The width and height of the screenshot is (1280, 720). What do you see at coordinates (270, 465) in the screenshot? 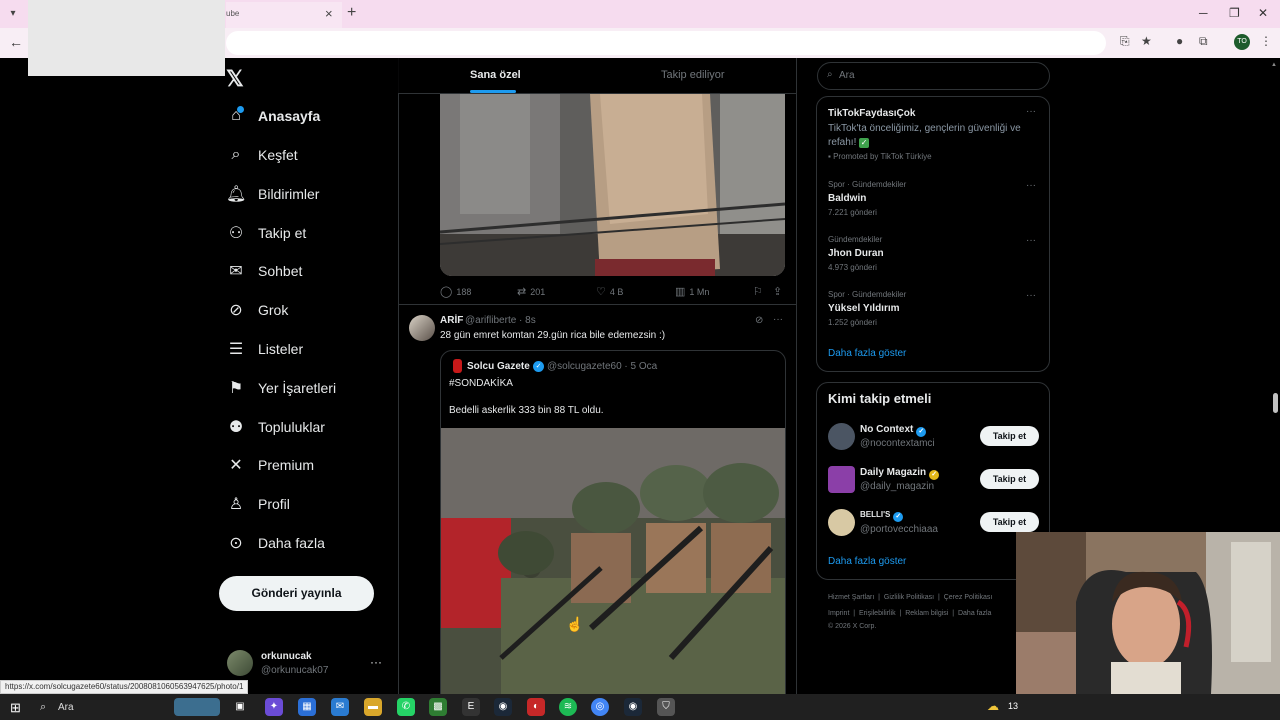
I see `nav-premium: ✕ Premium` at bounding box center [270, 465].